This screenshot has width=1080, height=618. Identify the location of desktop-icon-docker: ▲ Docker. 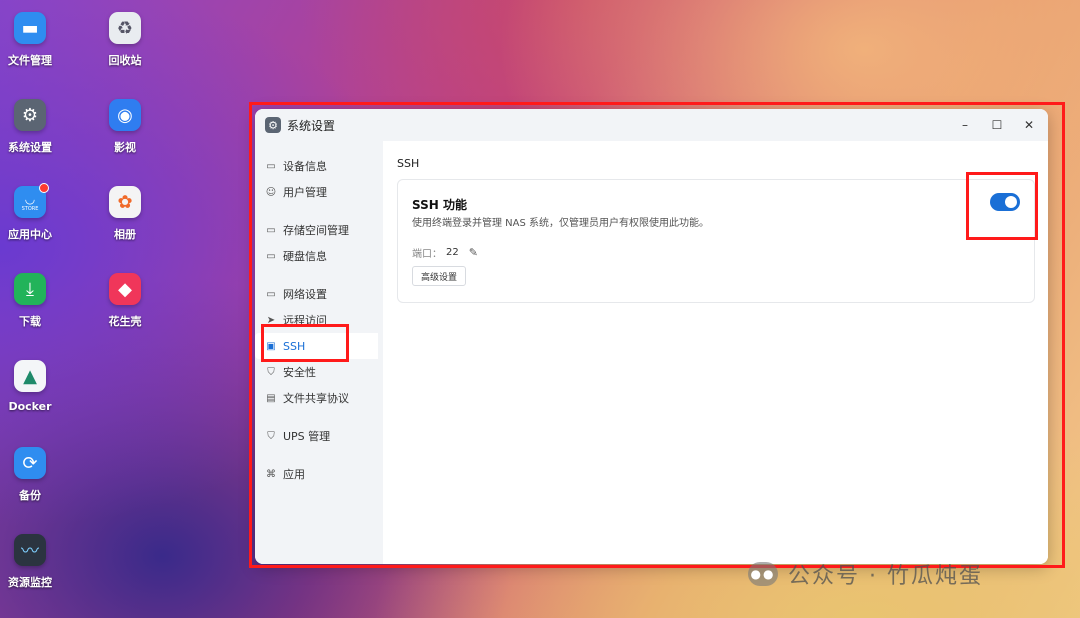
(32, 386).